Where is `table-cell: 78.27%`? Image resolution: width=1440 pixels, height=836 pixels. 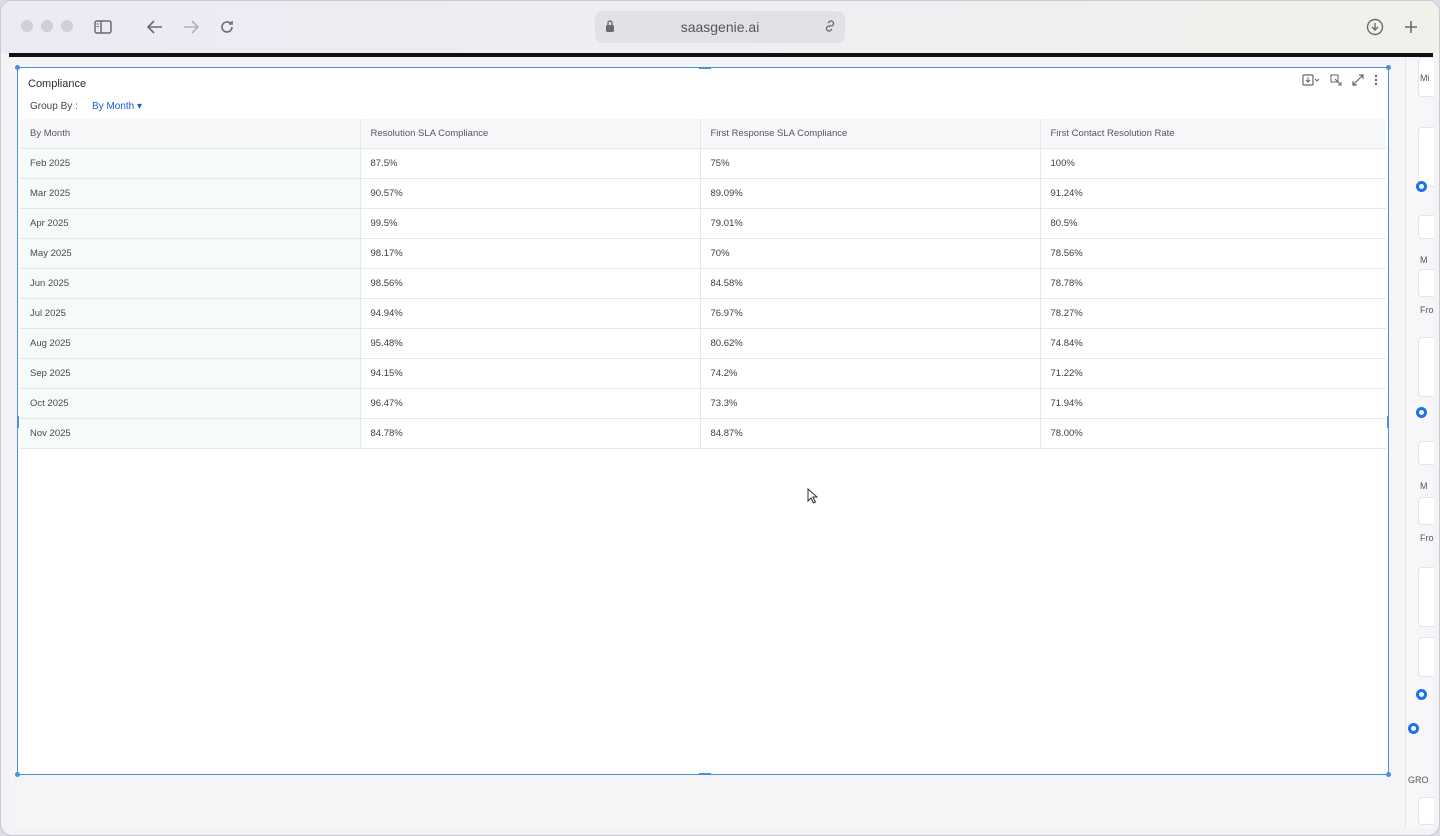
table-cell: 78.27% is located at coordinates (1213, 313).